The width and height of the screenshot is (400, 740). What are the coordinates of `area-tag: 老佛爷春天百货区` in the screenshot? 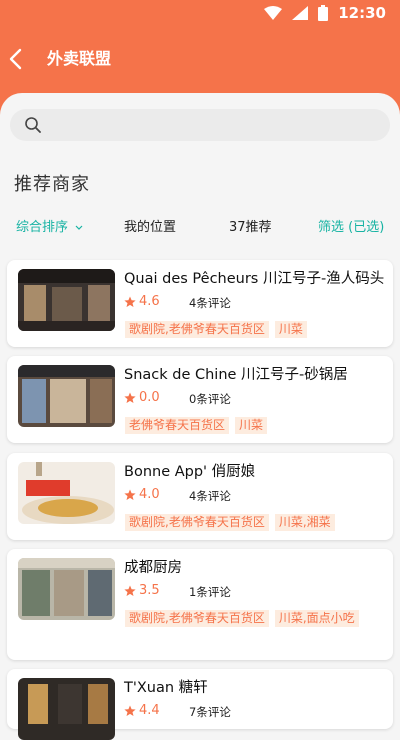 It's located at (177, 425).